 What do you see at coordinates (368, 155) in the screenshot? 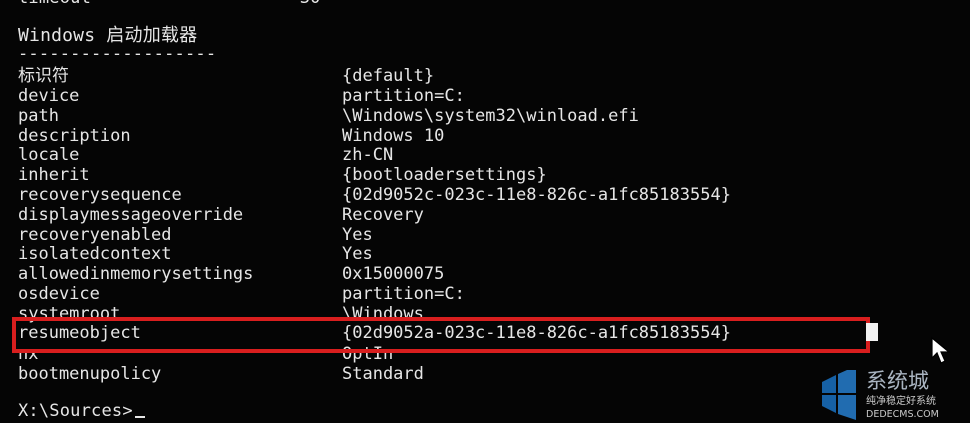
I see `entry-value: zh-CN` at bounding box center [368, 155].